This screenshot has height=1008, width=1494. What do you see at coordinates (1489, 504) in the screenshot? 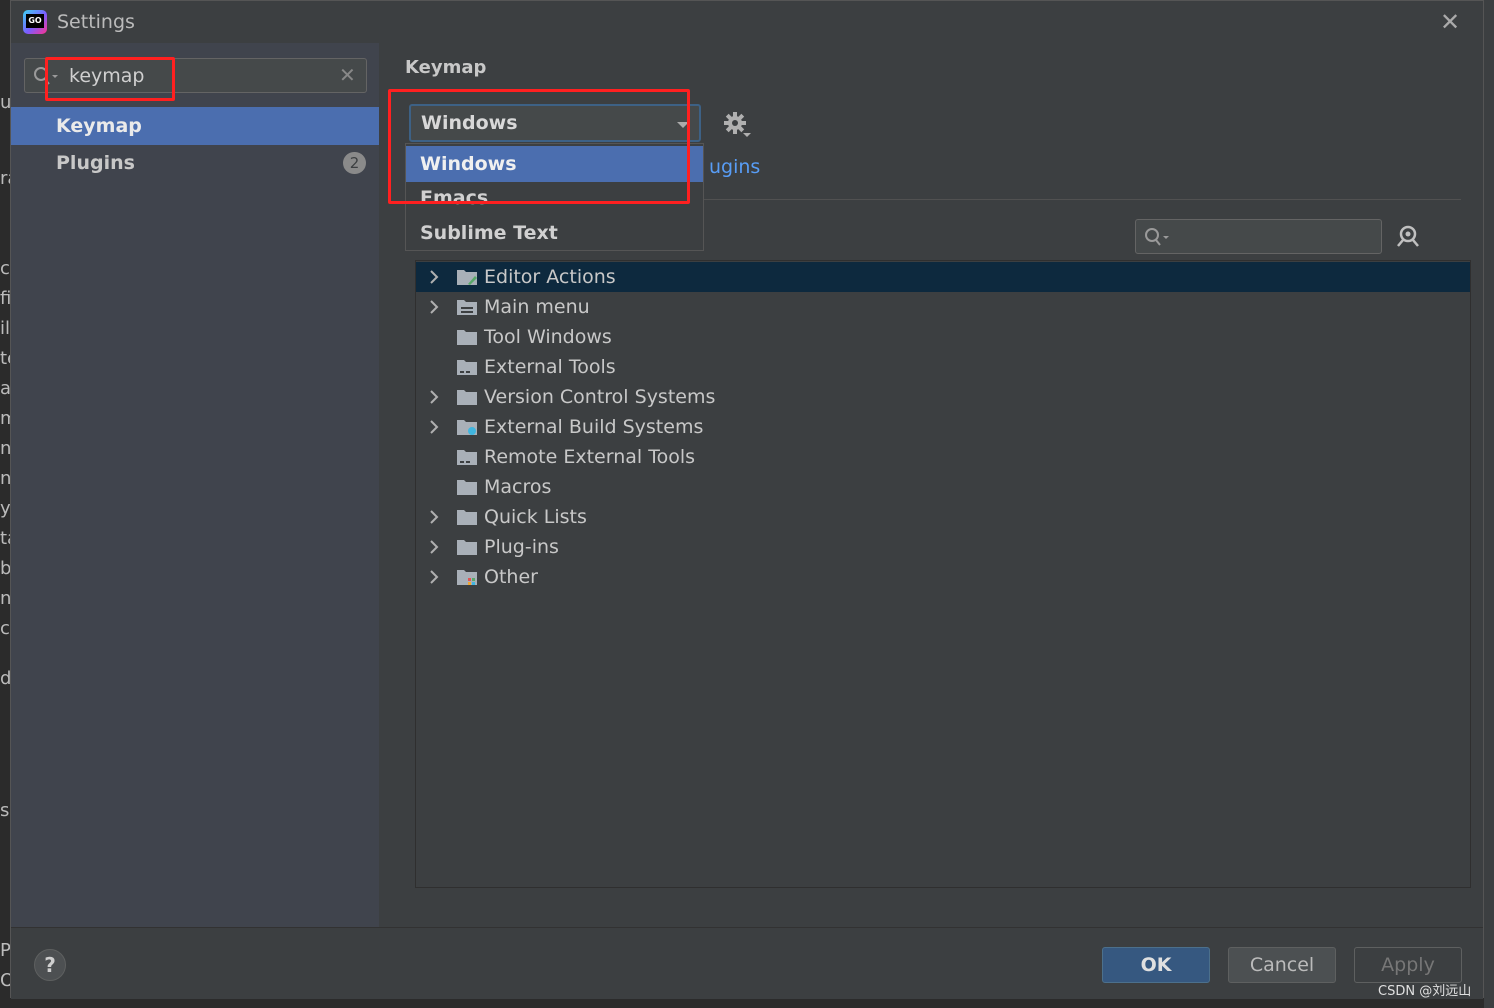
I see `background-window-edge` at bounding box center [1489, 504].